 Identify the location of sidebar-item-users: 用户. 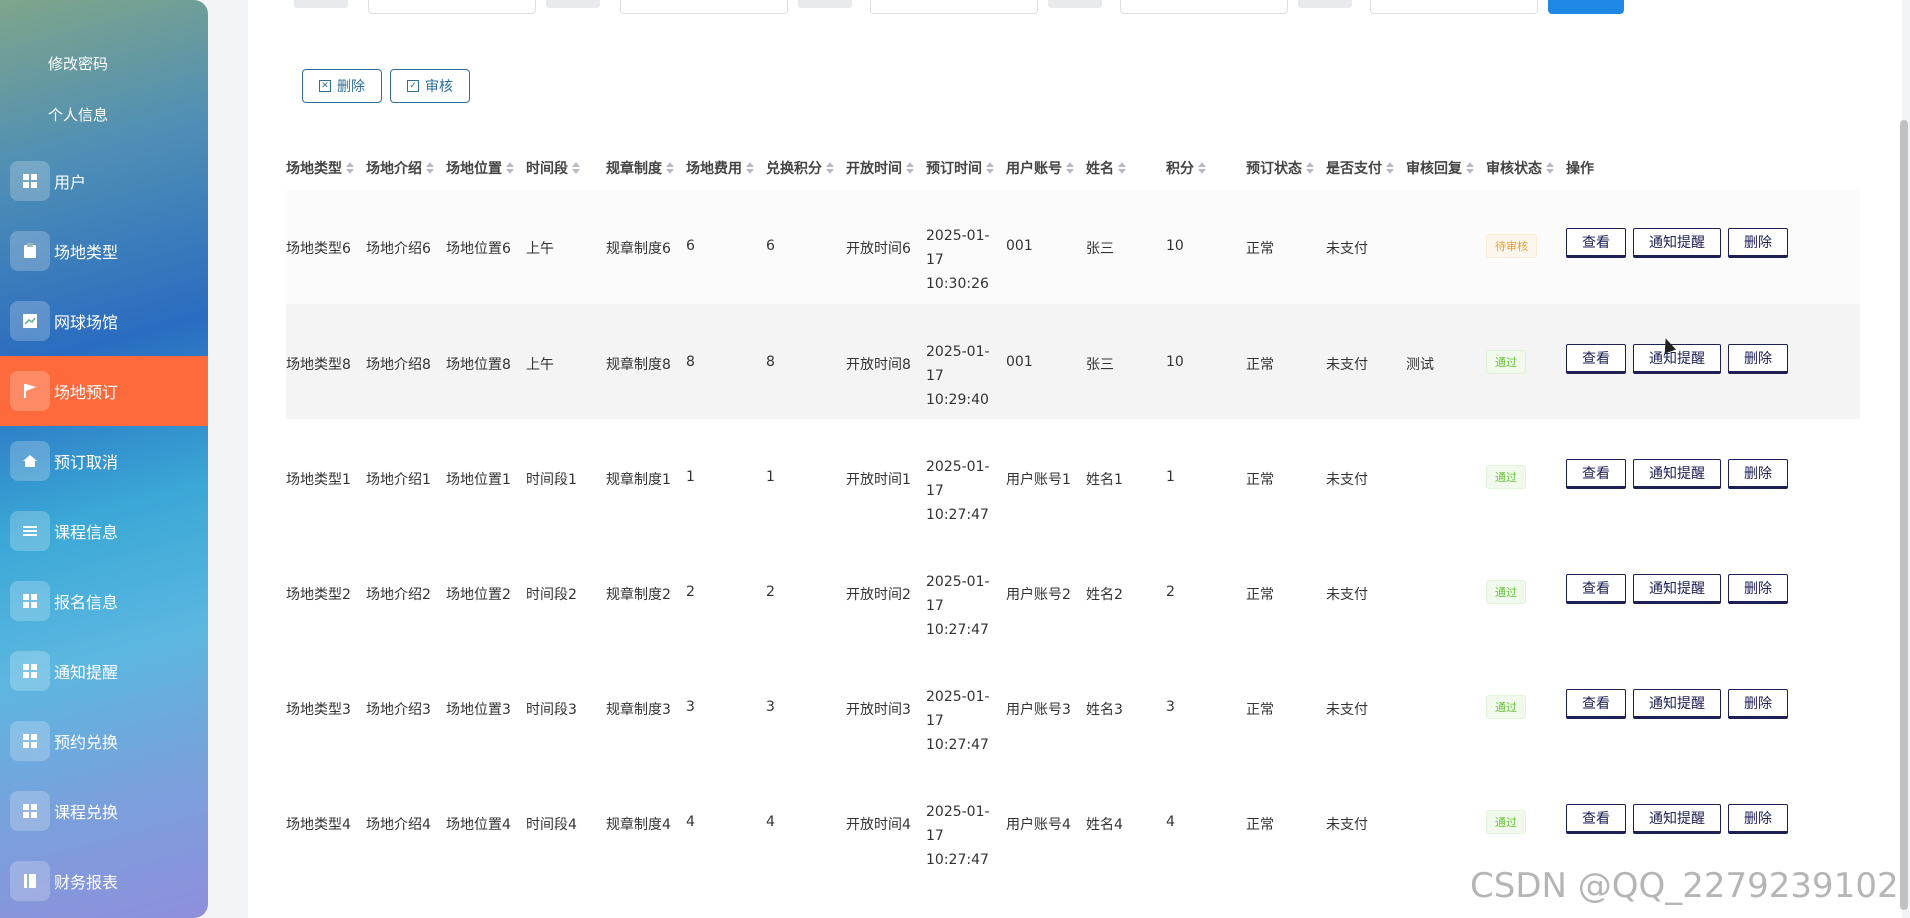
(104, 181).